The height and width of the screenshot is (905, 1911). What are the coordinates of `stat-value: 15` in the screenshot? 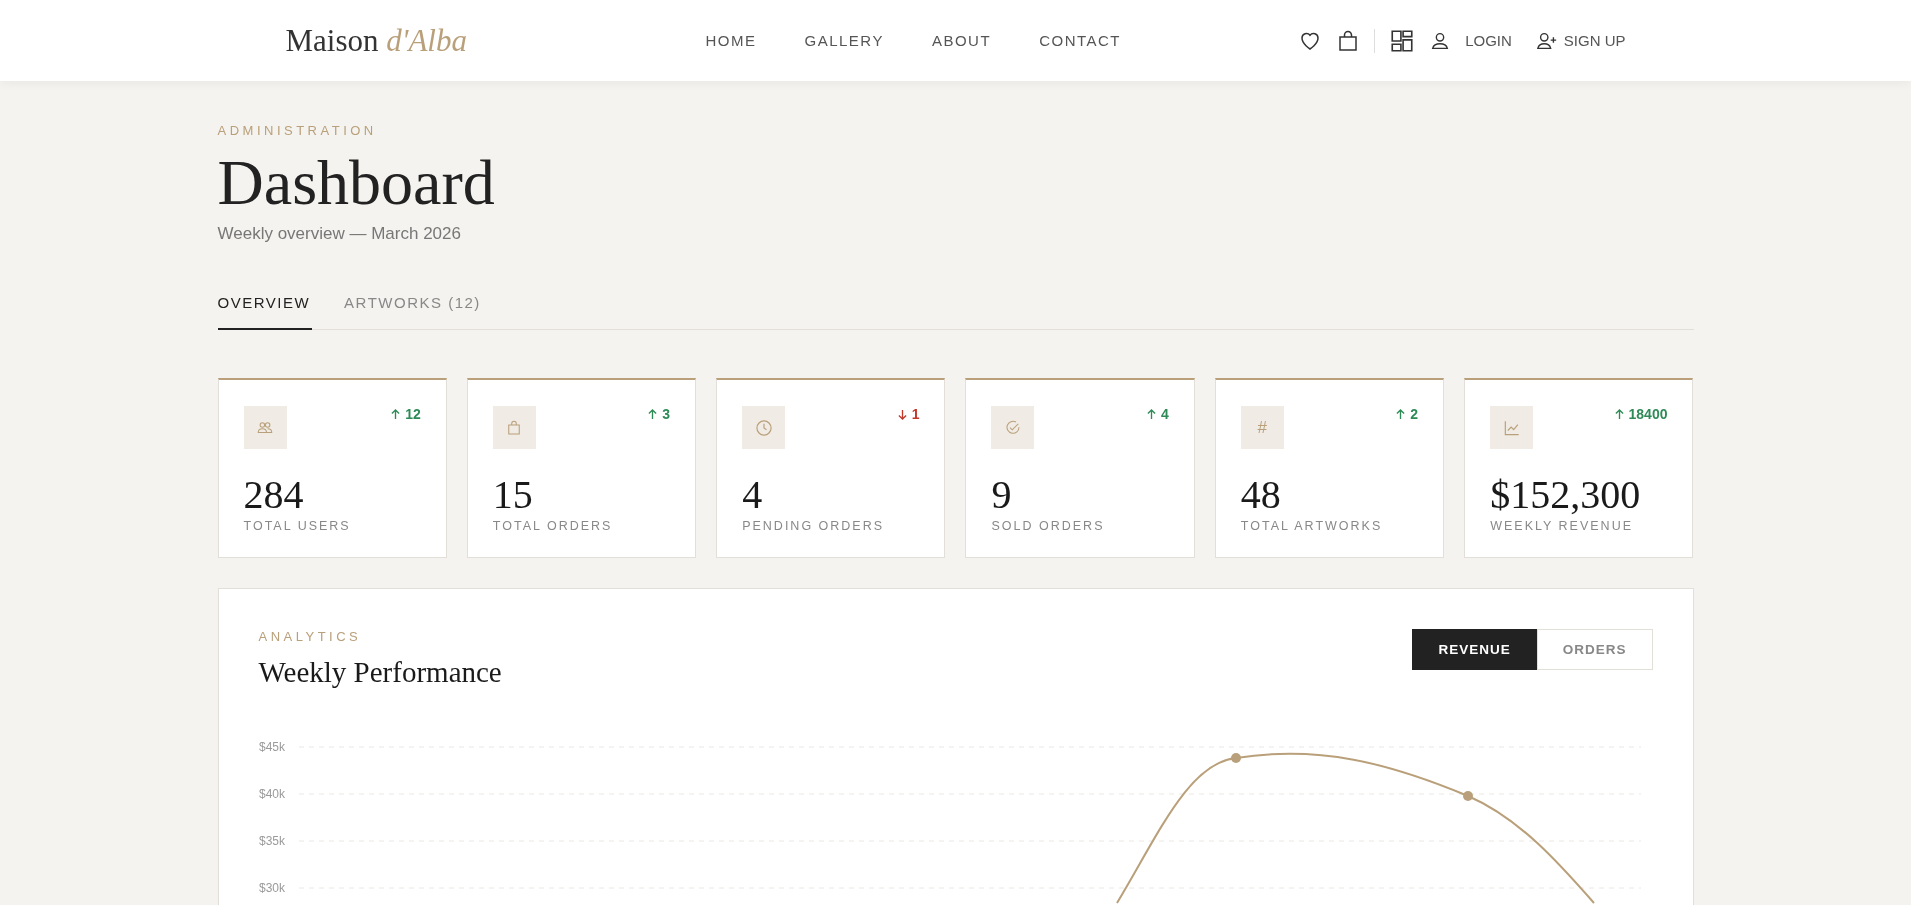 It's located at (513, 495).